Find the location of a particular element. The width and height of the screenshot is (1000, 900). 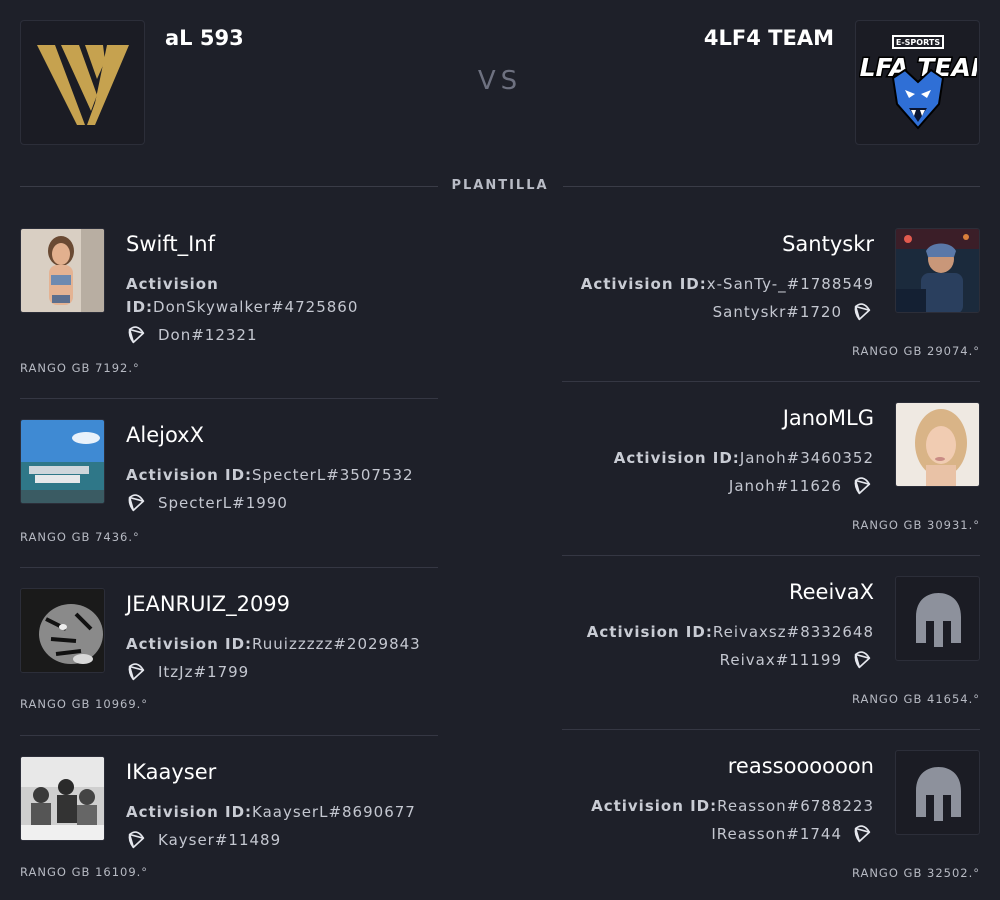

player-rank: RANGO GB 32502.° is located at coordinates (915, 873).